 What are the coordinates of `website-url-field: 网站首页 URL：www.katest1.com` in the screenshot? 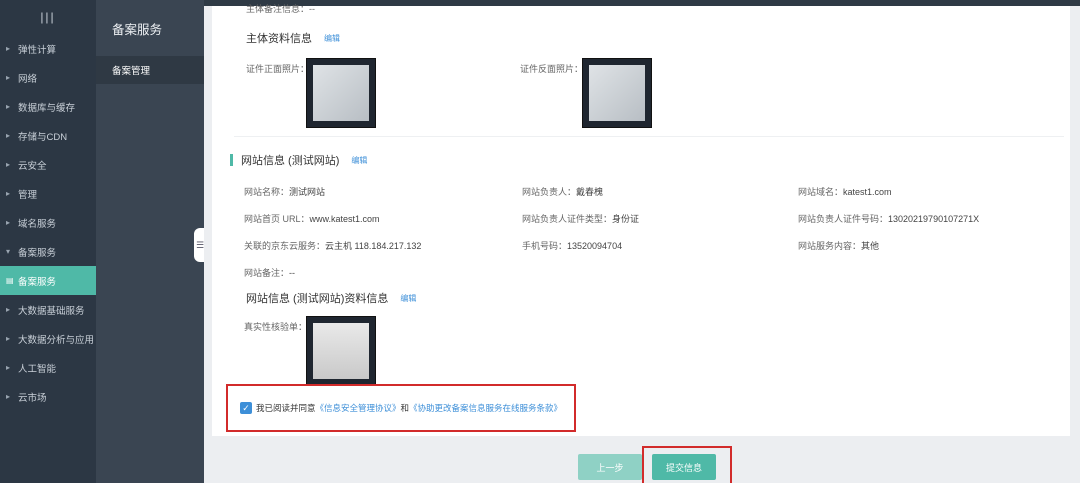 It's located at (312, 219).